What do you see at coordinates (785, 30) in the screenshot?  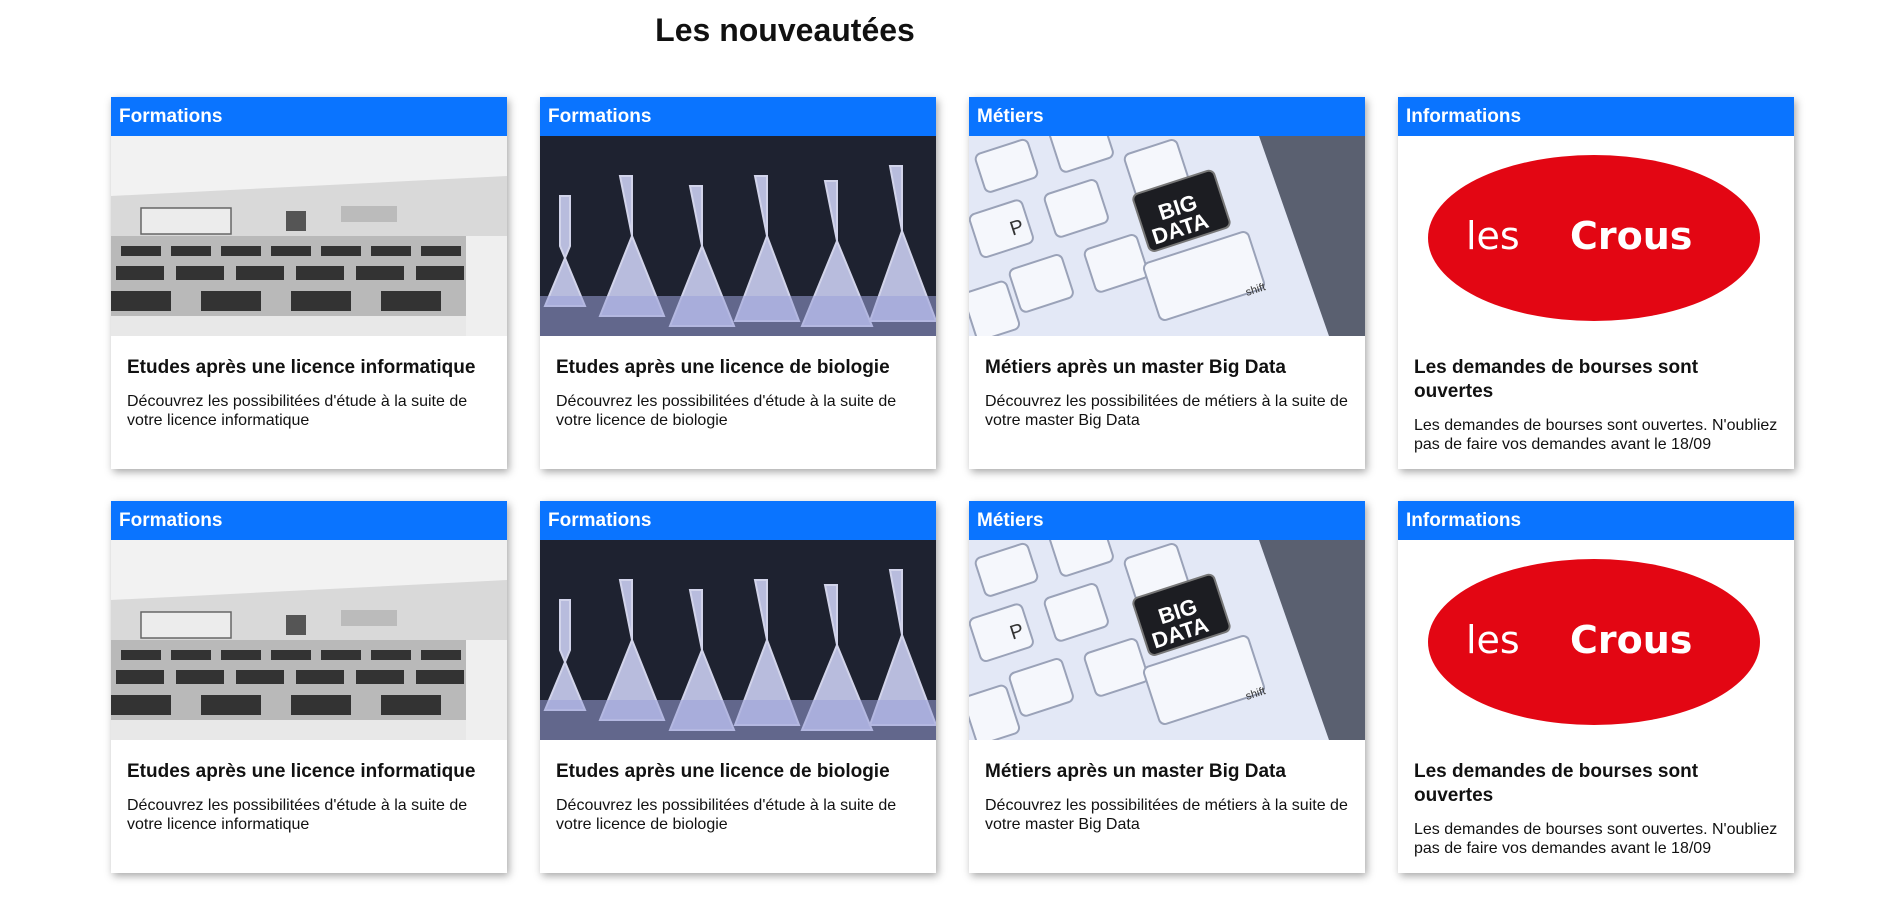 I see `page-title: Les nouveautées` at bounding box center [785, 30].